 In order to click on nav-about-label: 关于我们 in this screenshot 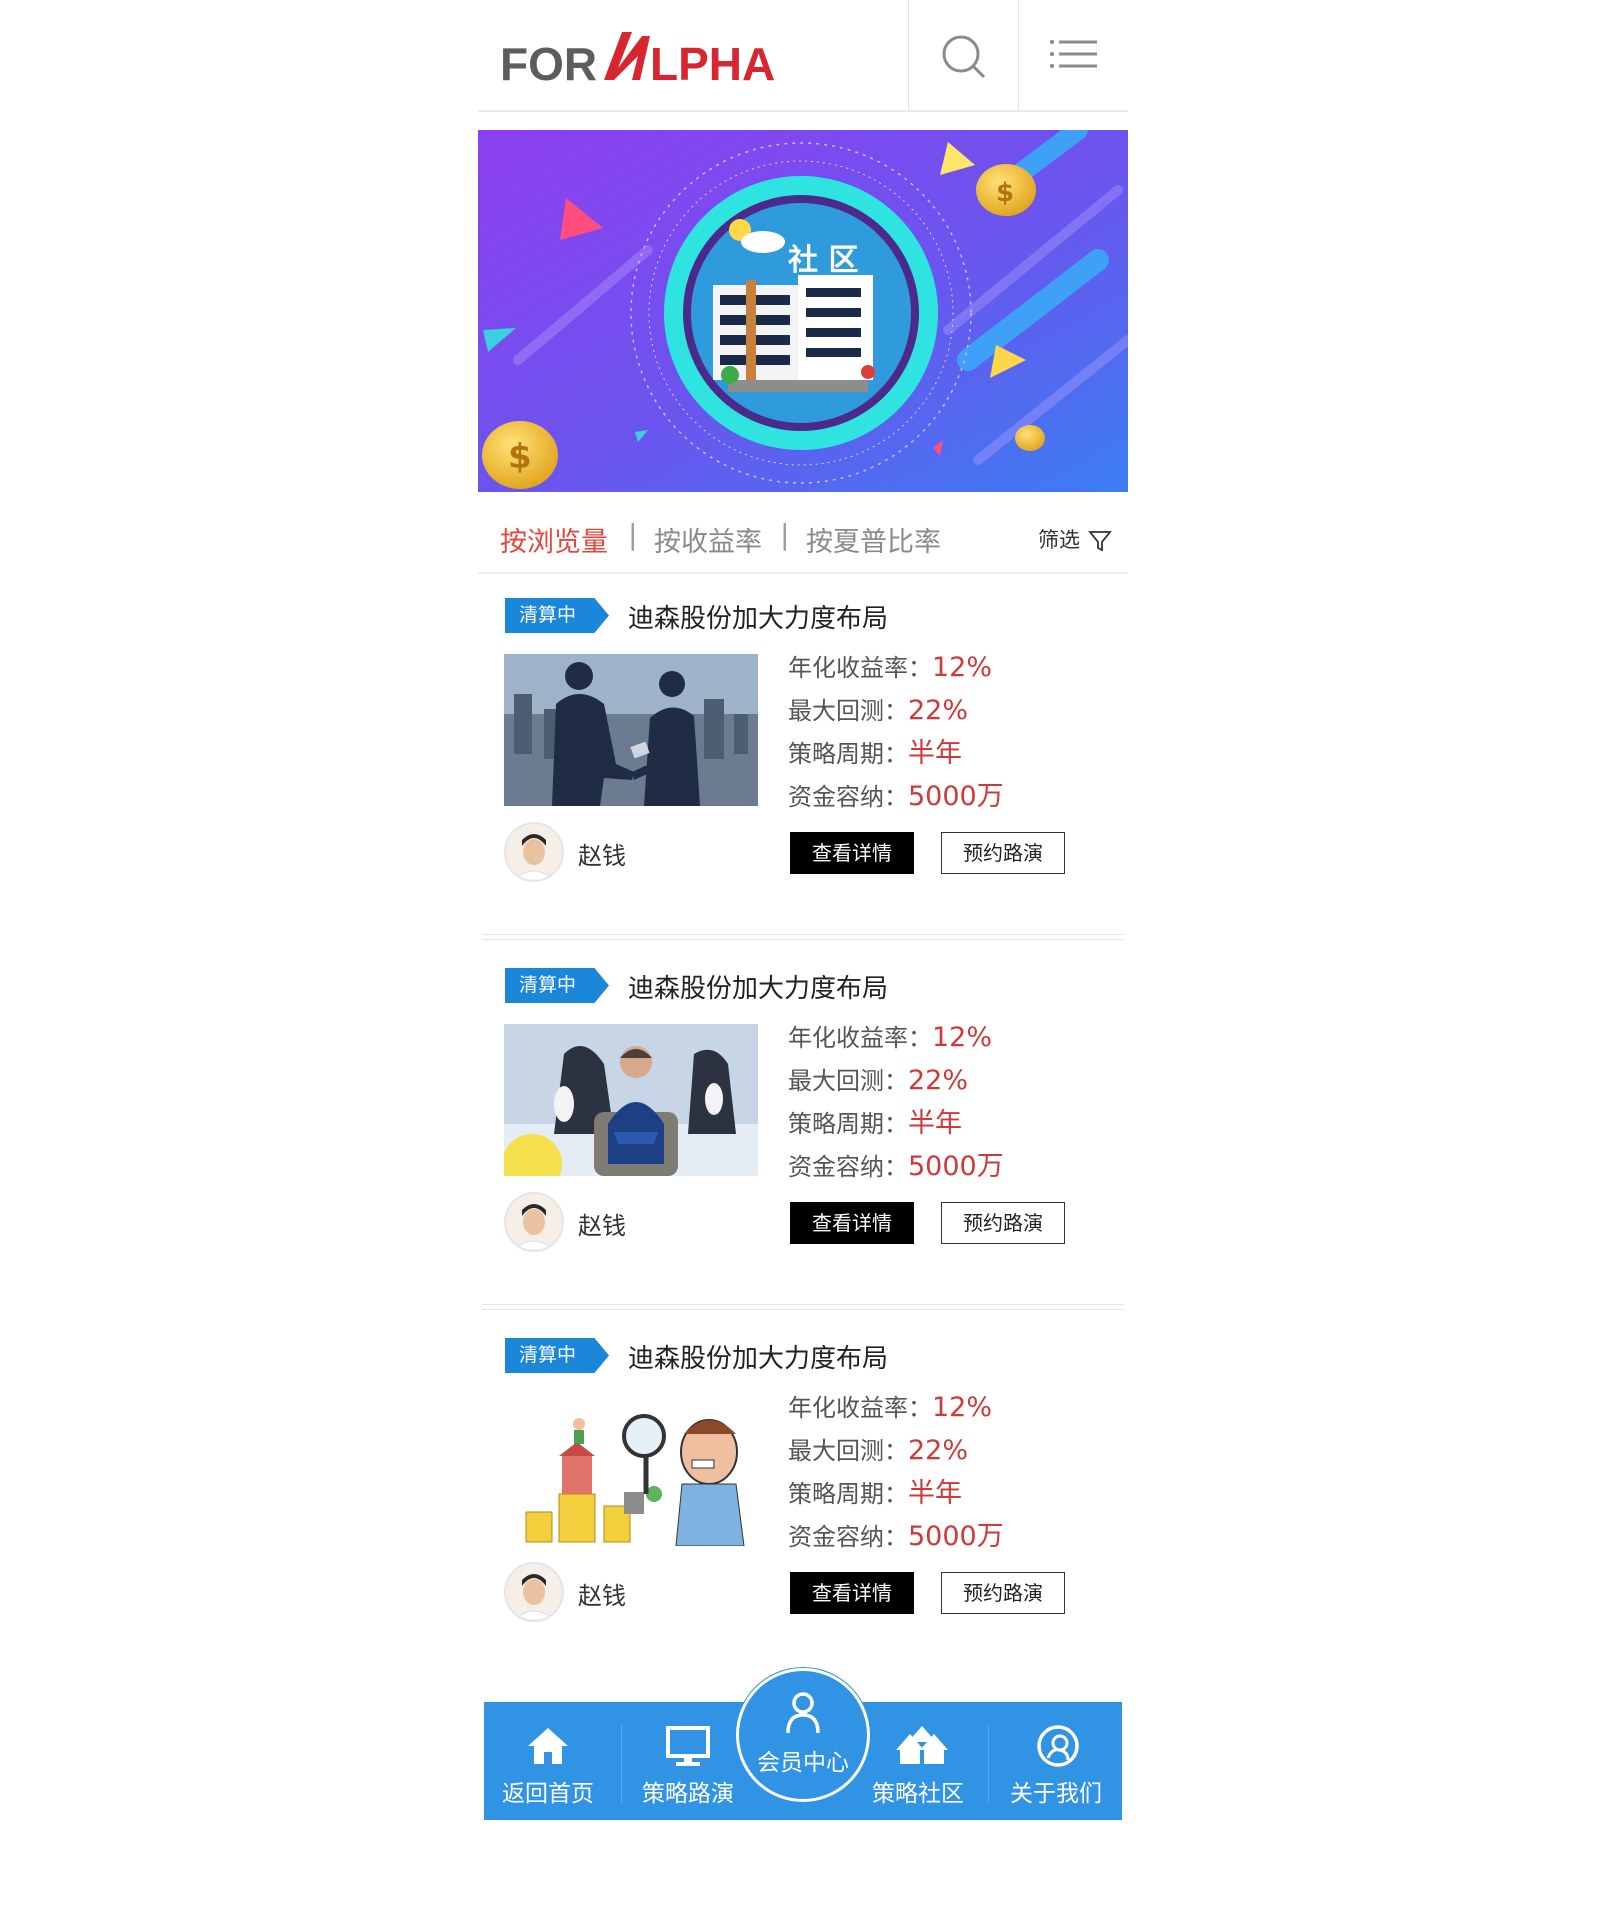, I will do `click(1056, 1794)`.